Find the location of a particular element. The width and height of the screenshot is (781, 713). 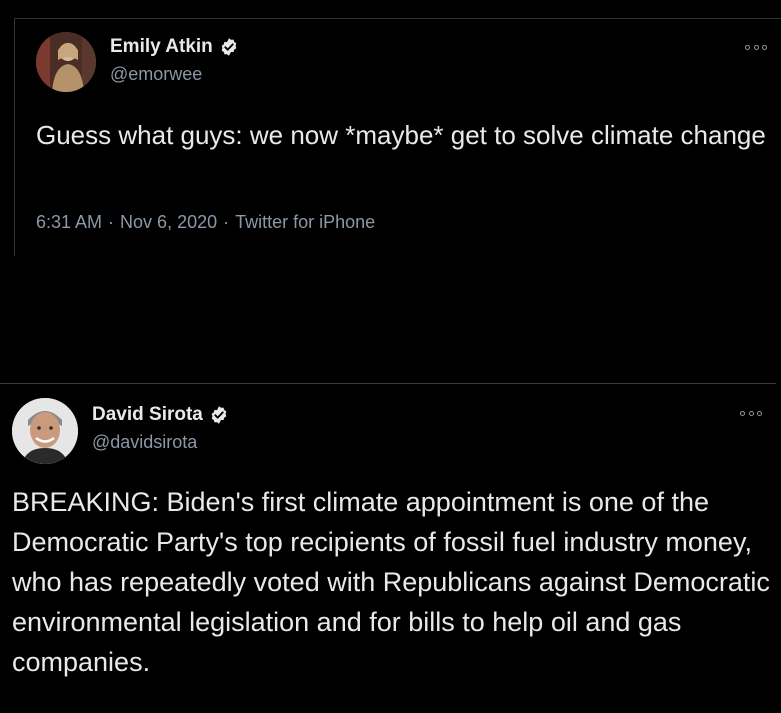

author-name: David Sirota is located at coordinates (160, 415).